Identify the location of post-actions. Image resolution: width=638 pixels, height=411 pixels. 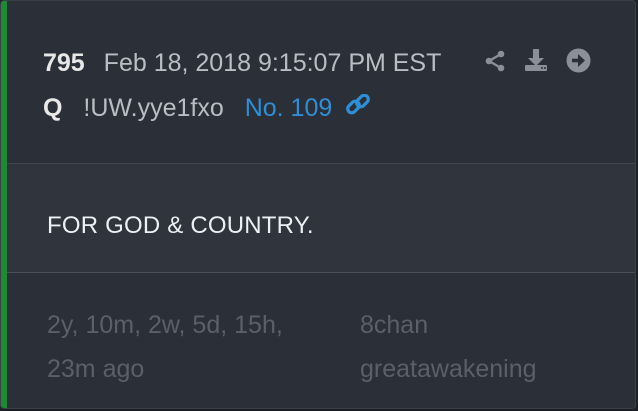
(543, 62).